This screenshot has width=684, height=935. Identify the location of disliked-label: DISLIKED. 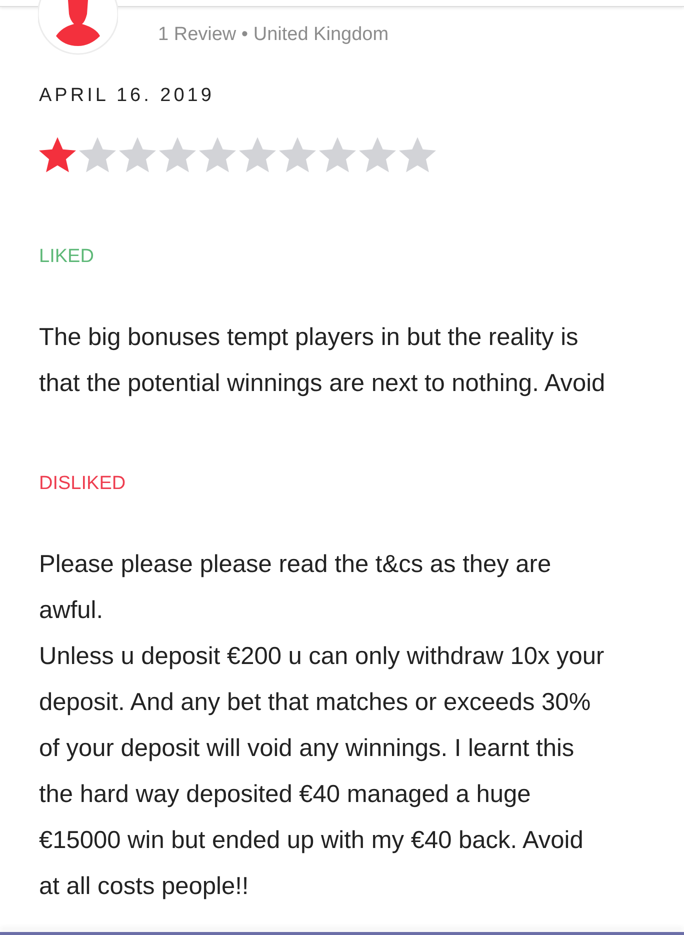
(83, 484).